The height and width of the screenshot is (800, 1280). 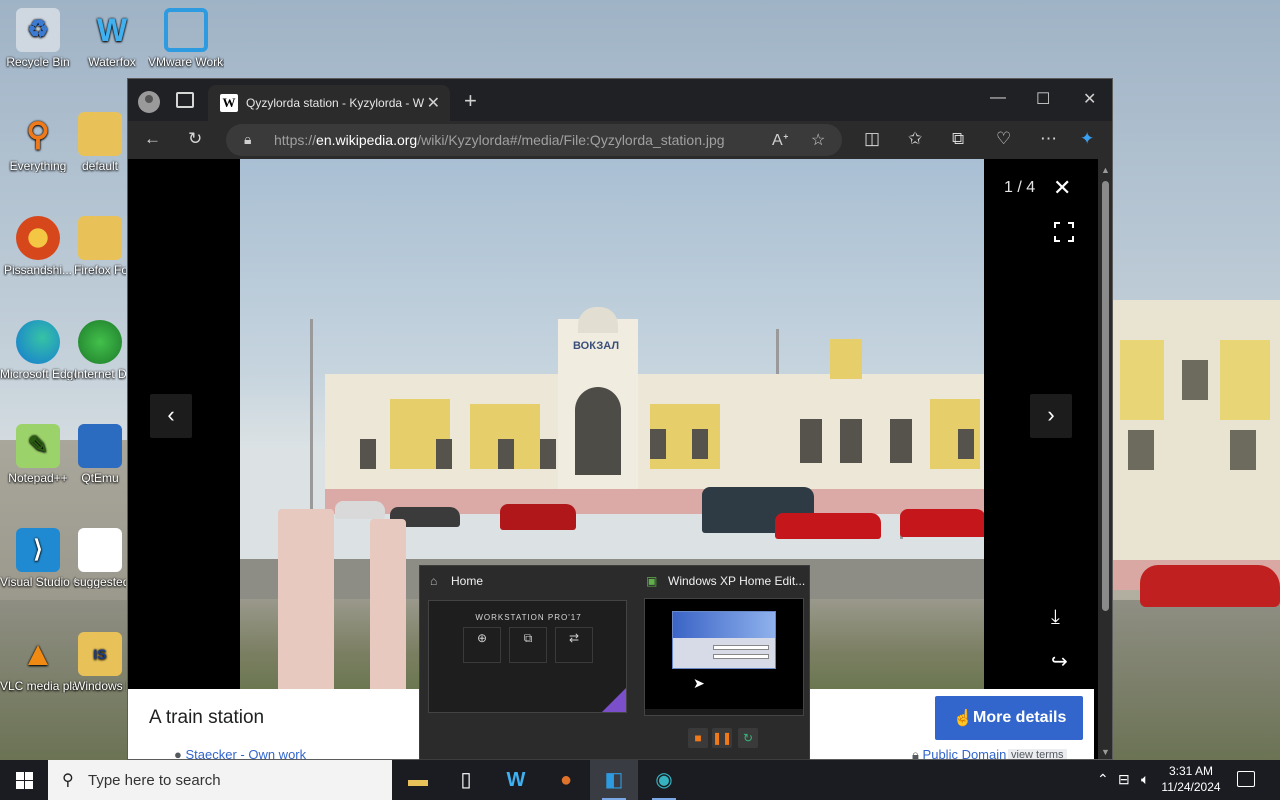 What do you see at coordinates (38, 62) in the screenshot?
I see `desktop-icon-label: Recycle Bin` at bounding box center [38, 62].